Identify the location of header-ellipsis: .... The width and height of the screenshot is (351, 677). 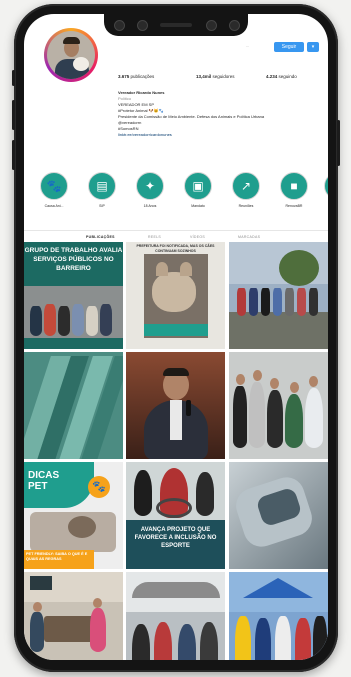
(248, 45).